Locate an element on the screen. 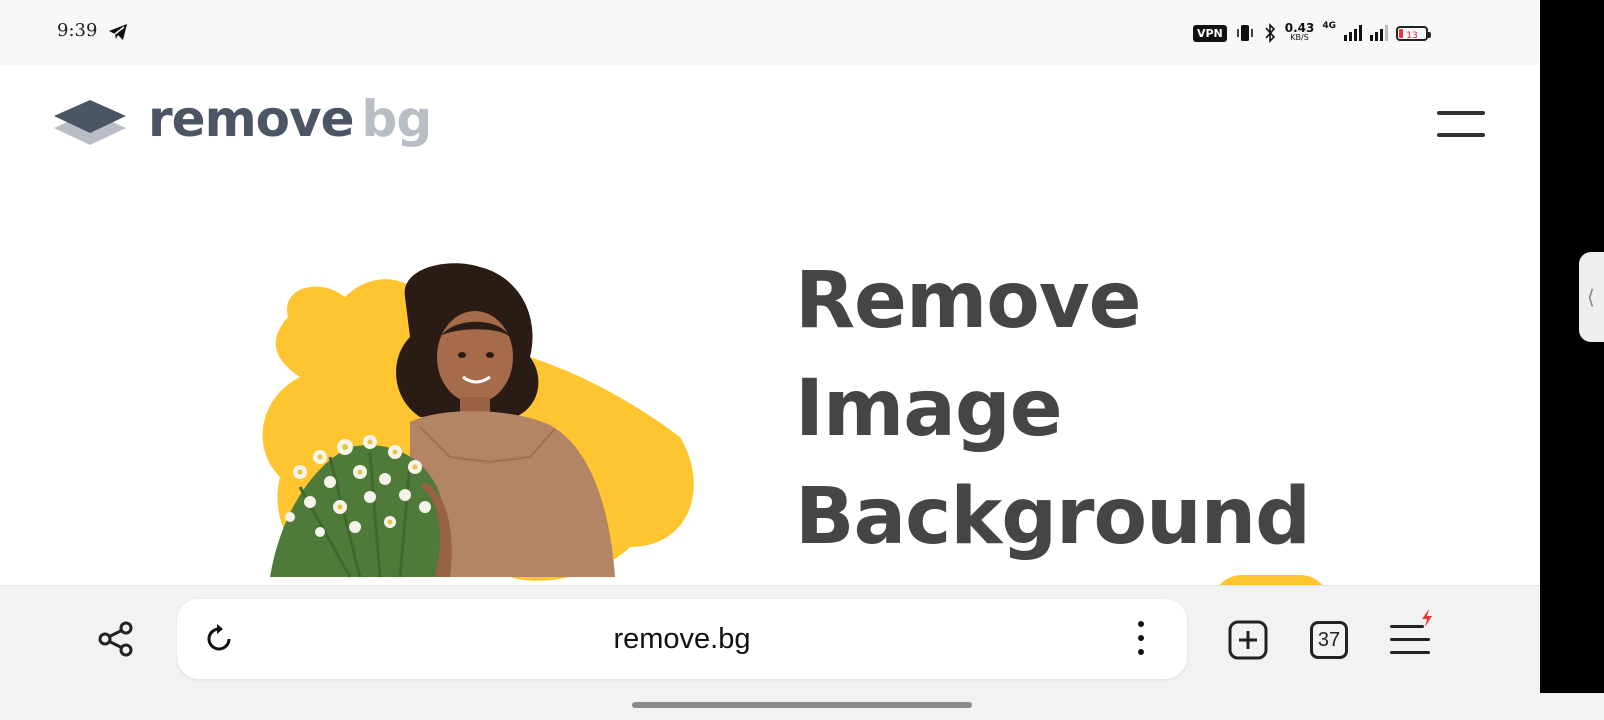 Image resolution: width=1604 pixels, height=720 pixels. vibrate-icon is located at coordinates (1244, 33).